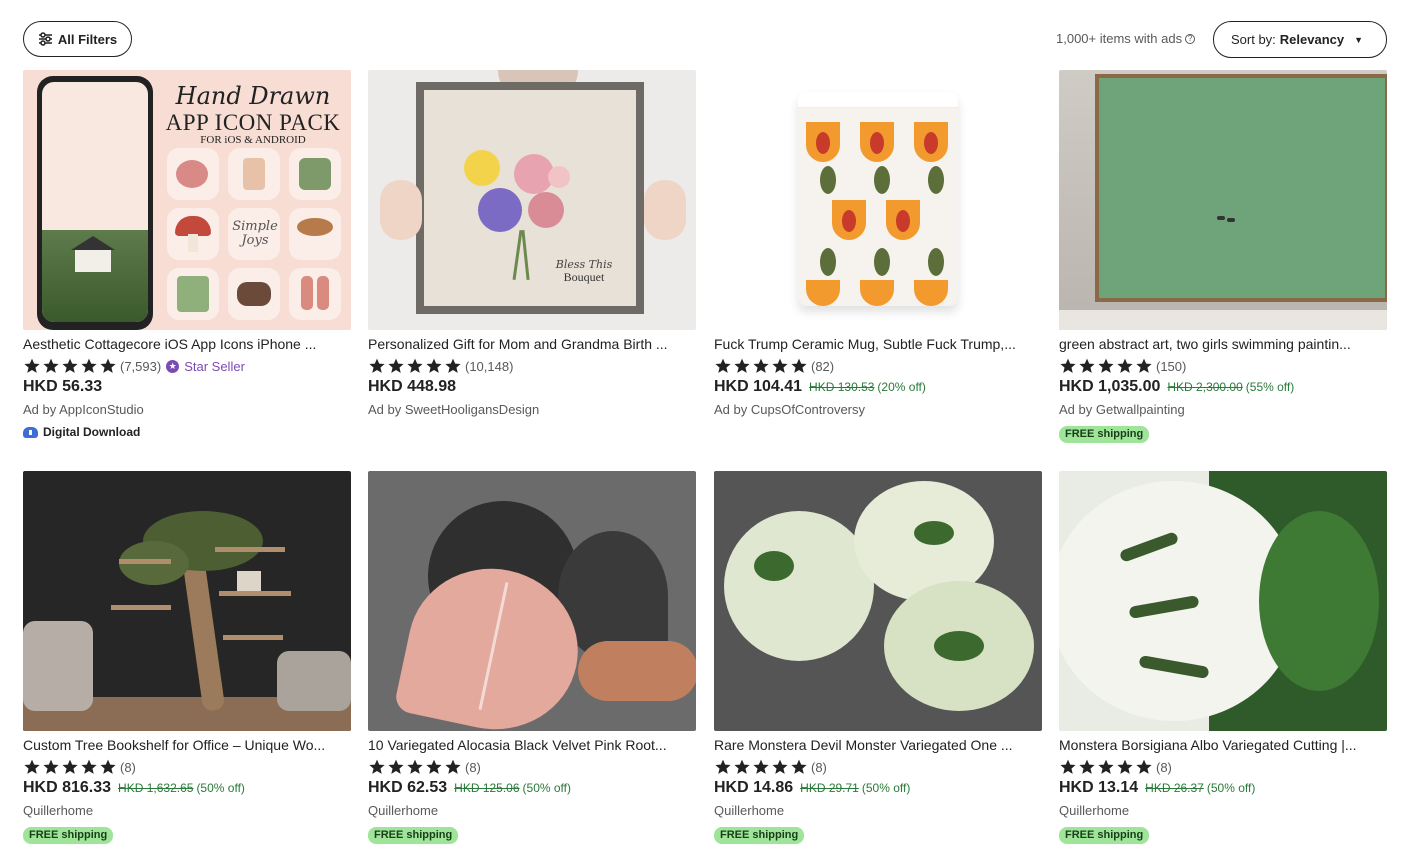  Describe the element at coordinates (1223, 366) in the screenshot. I see `product-rating: (150)` at that location.